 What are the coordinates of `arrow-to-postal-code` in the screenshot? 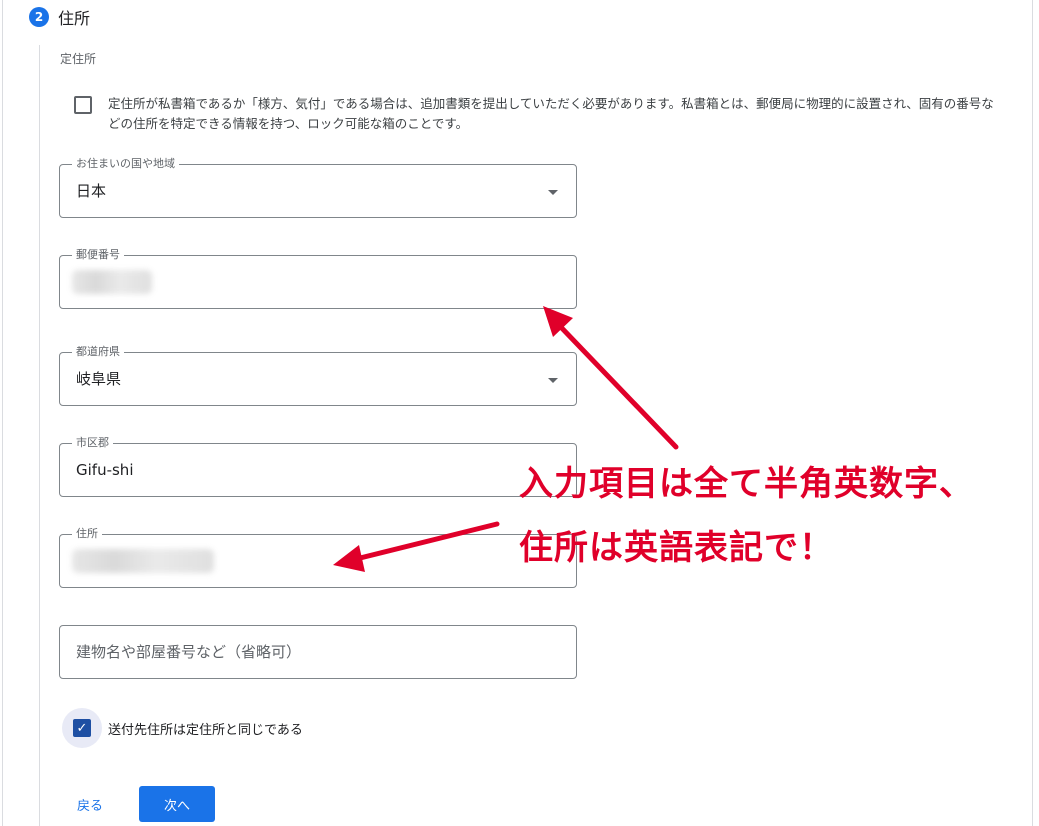 It's located at (611, 378).